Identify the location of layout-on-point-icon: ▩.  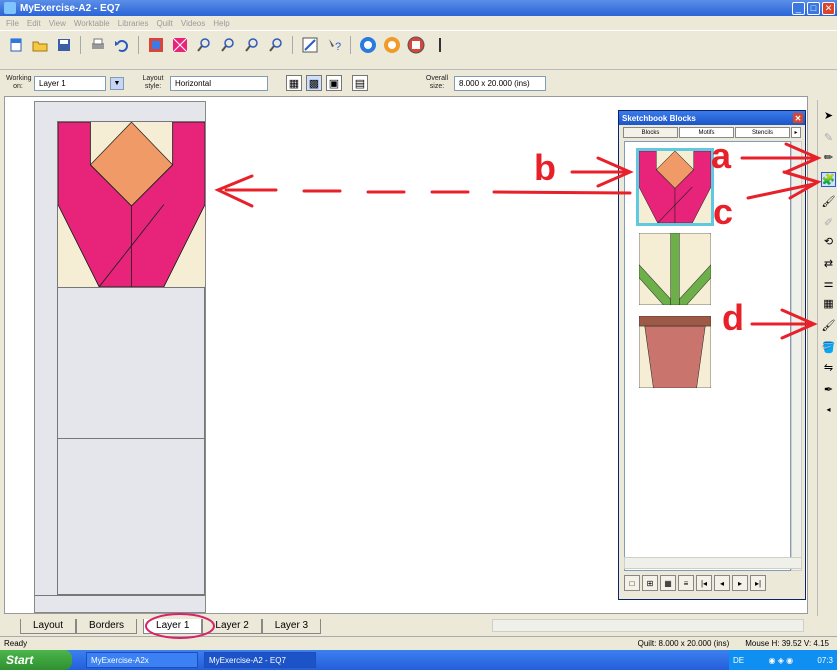
(314, 83).